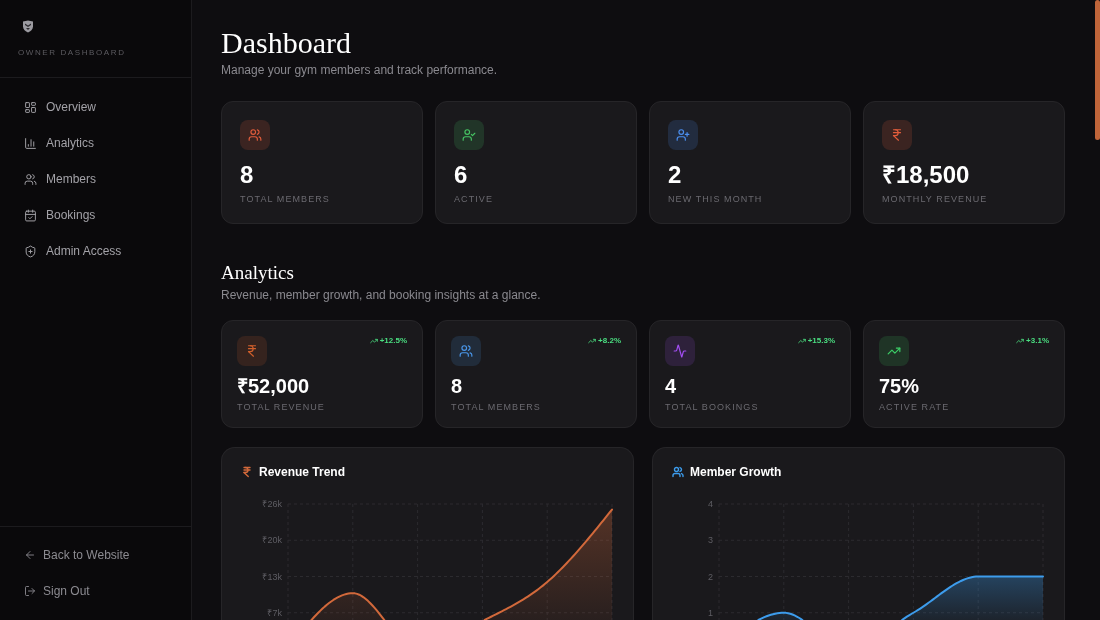  I want to click on y-axis-label: 4, so click(710, 504).